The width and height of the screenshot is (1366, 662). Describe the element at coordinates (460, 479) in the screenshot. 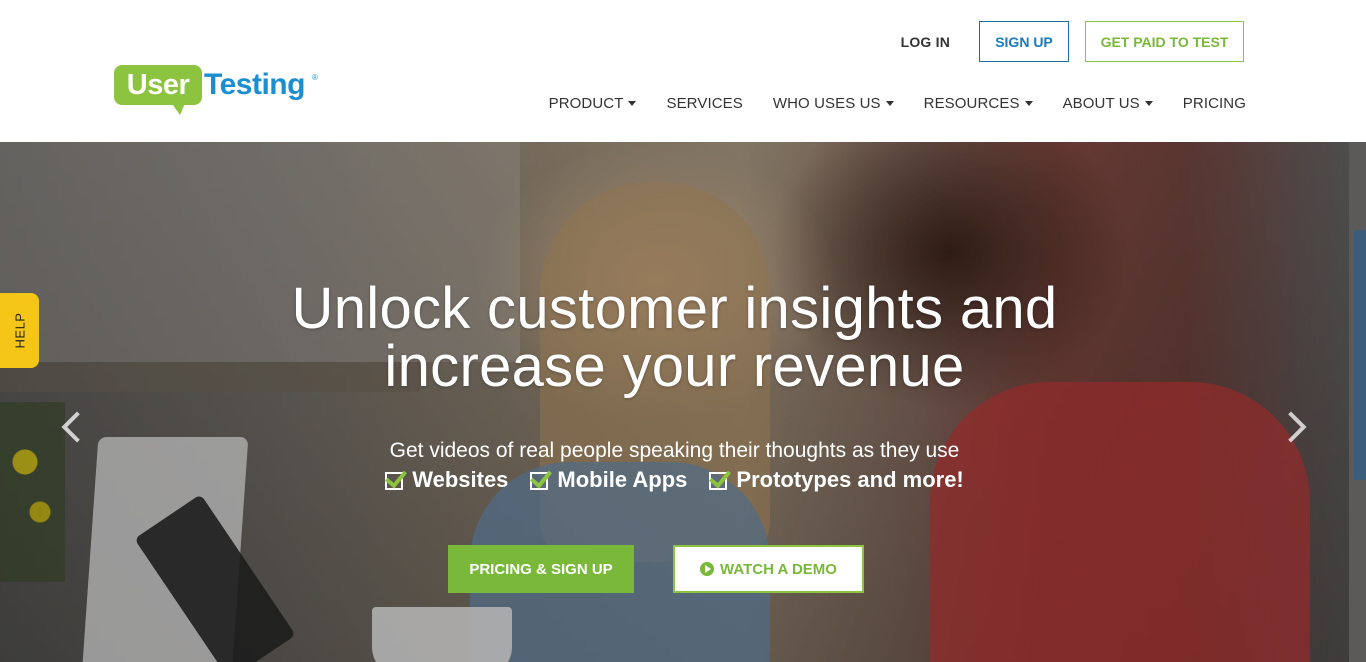

I see `feature-label: Websites` at that location.